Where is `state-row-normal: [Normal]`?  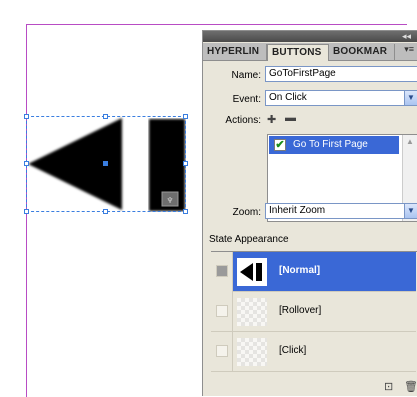
state-row-normal: [Normal] is located at coordinates (313, 272).